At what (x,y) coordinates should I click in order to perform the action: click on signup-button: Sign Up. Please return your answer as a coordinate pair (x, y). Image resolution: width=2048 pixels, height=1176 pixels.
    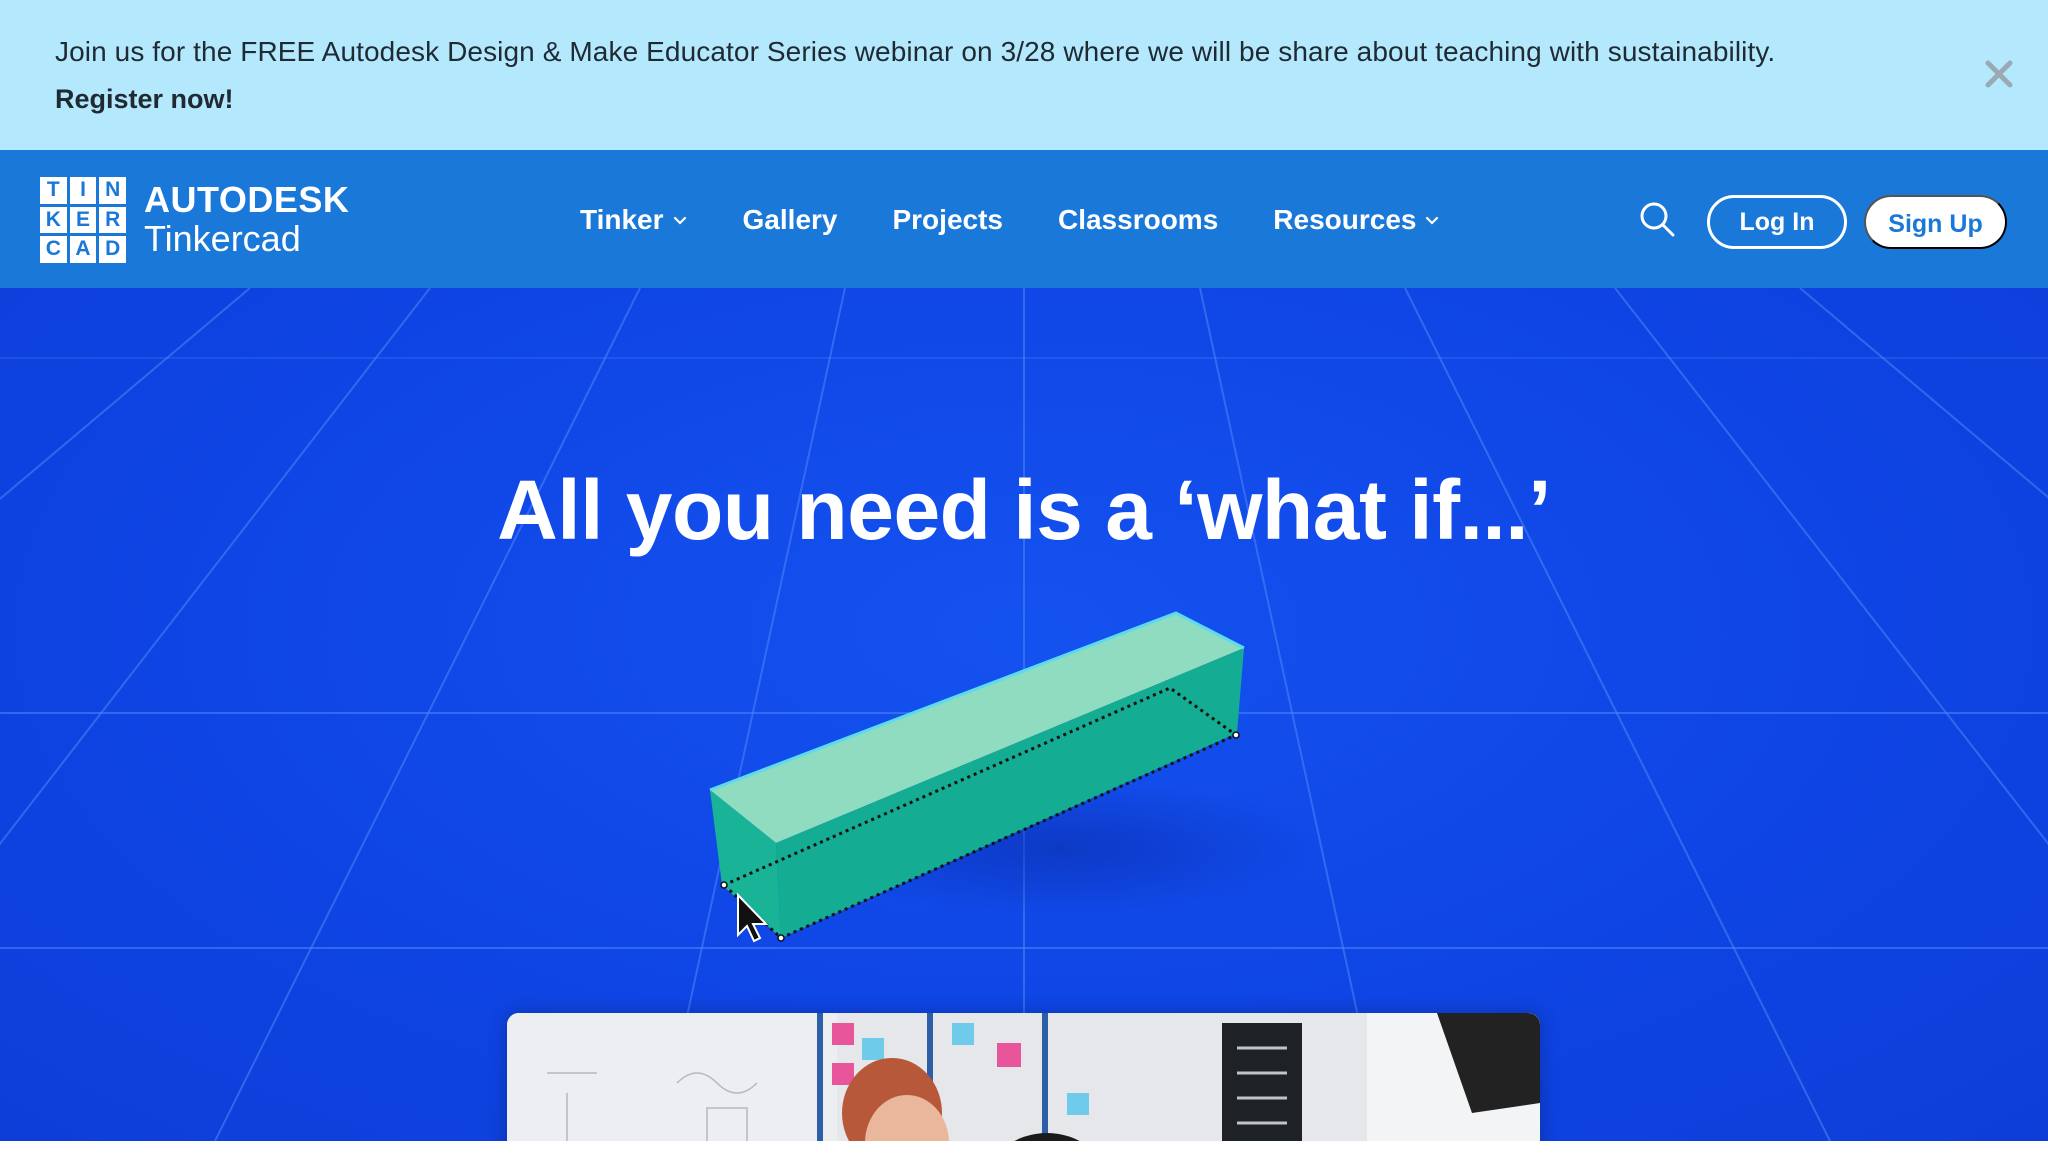
    Looking at the image, I should click on (1935, 222).